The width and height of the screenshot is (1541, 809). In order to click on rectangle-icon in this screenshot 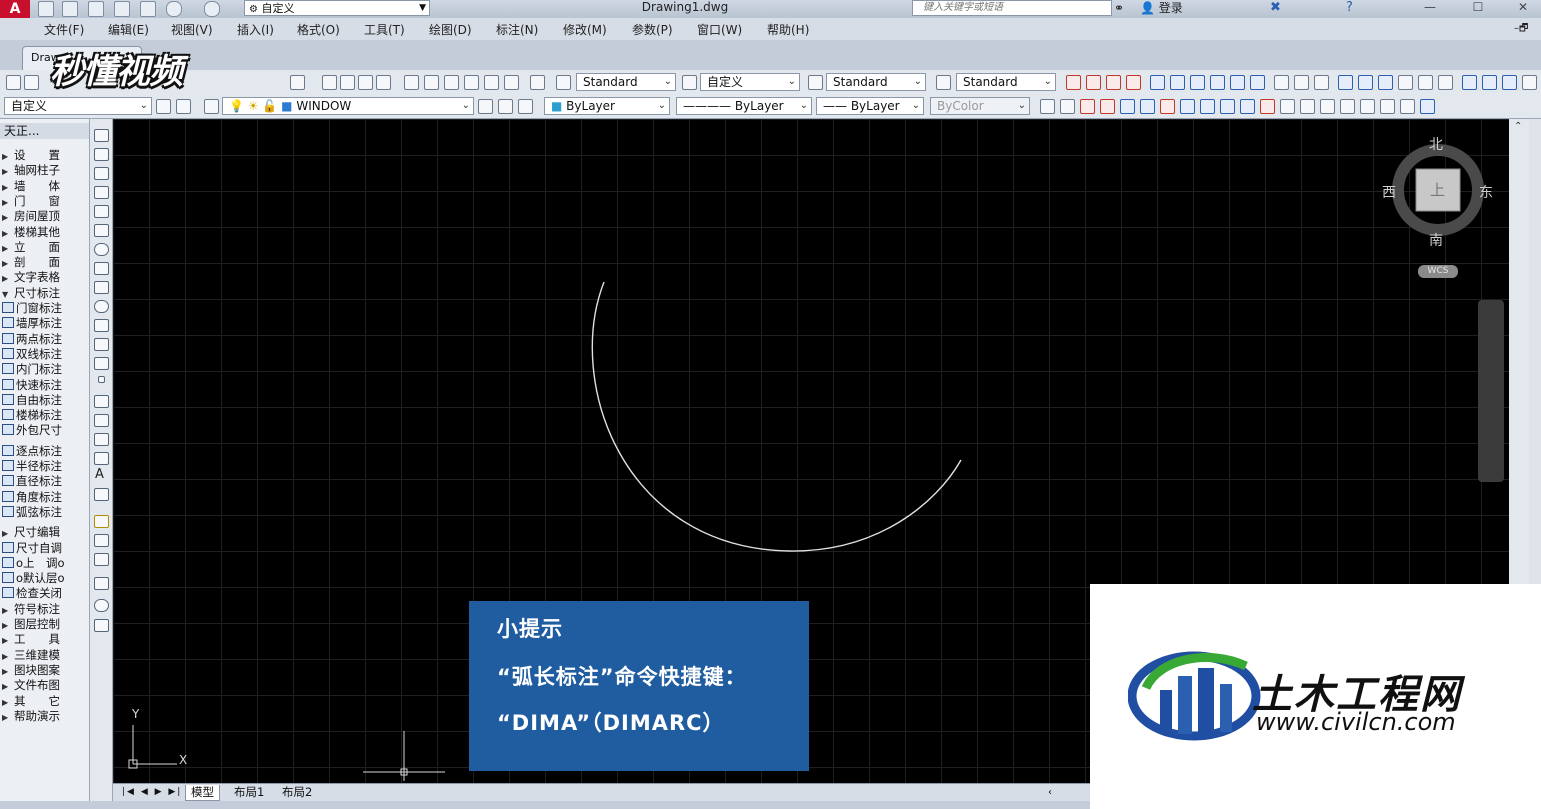, I will do `click(101, 211)`.